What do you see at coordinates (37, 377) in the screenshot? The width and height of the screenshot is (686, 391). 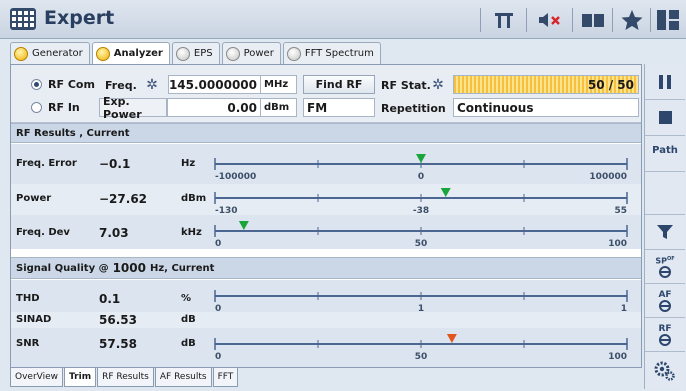 I see `tab-overview: OverView` at bounding box center [37, 377].